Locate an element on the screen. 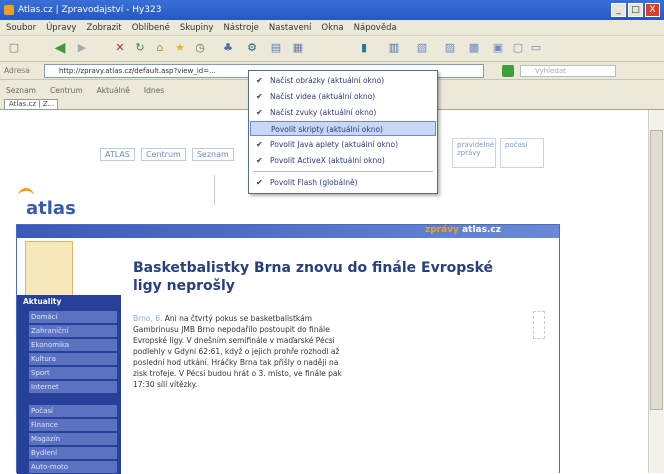  title-bar: Atlas.cz | Zpravodajství - Hy323 is located at coordinates (332, 10).